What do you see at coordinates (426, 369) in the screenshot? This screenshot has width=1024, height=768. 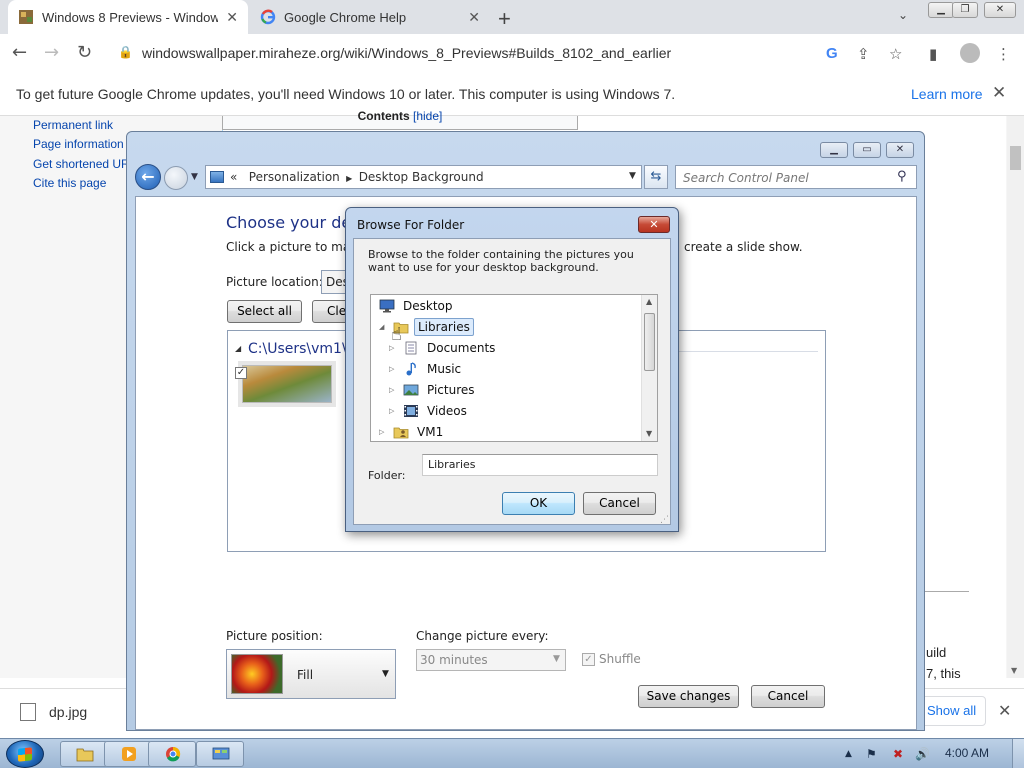 I see `tree-item-music: ▷ Music` at bounding box center [426, 369].